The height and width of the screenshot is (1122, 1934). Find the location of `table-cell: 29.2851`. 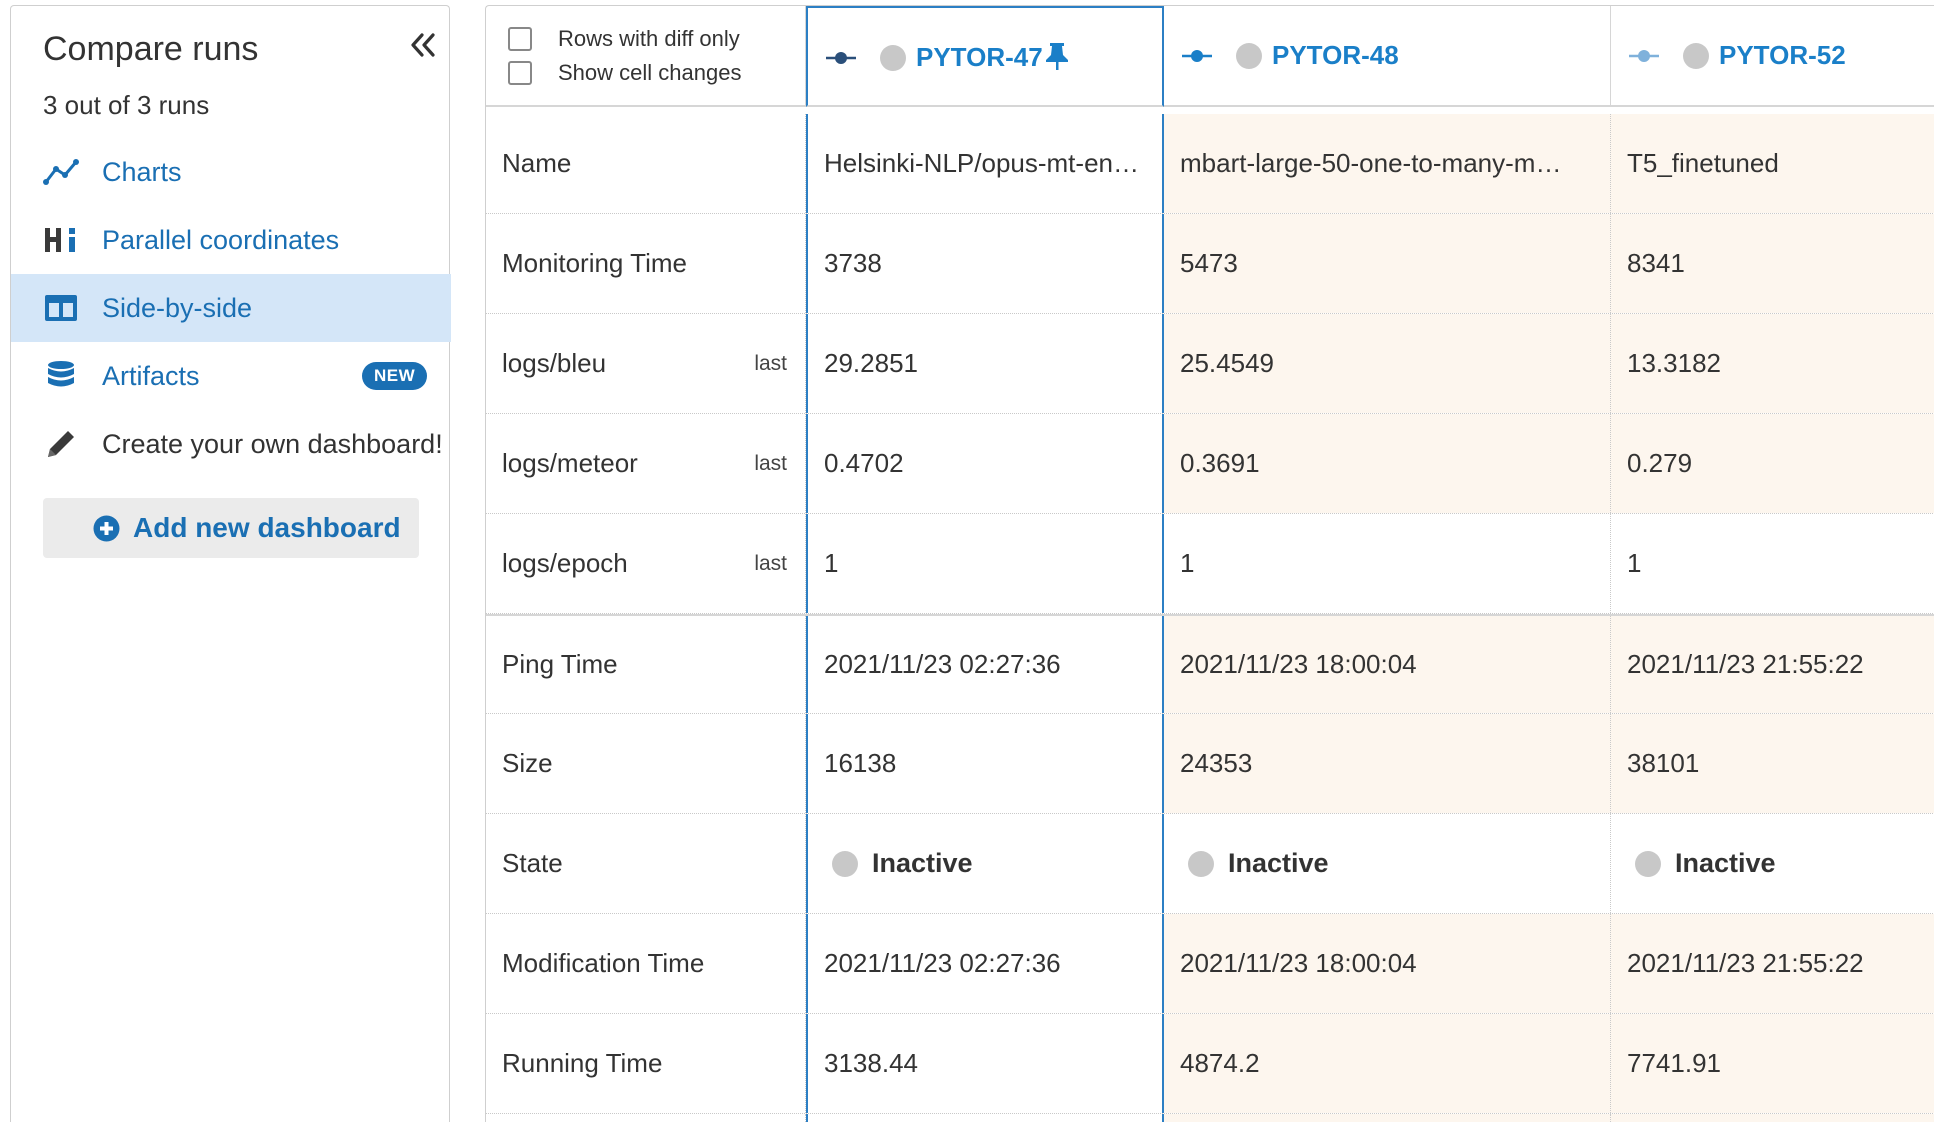

table-cell: 29.2851 is located at coordinates (985, 363).